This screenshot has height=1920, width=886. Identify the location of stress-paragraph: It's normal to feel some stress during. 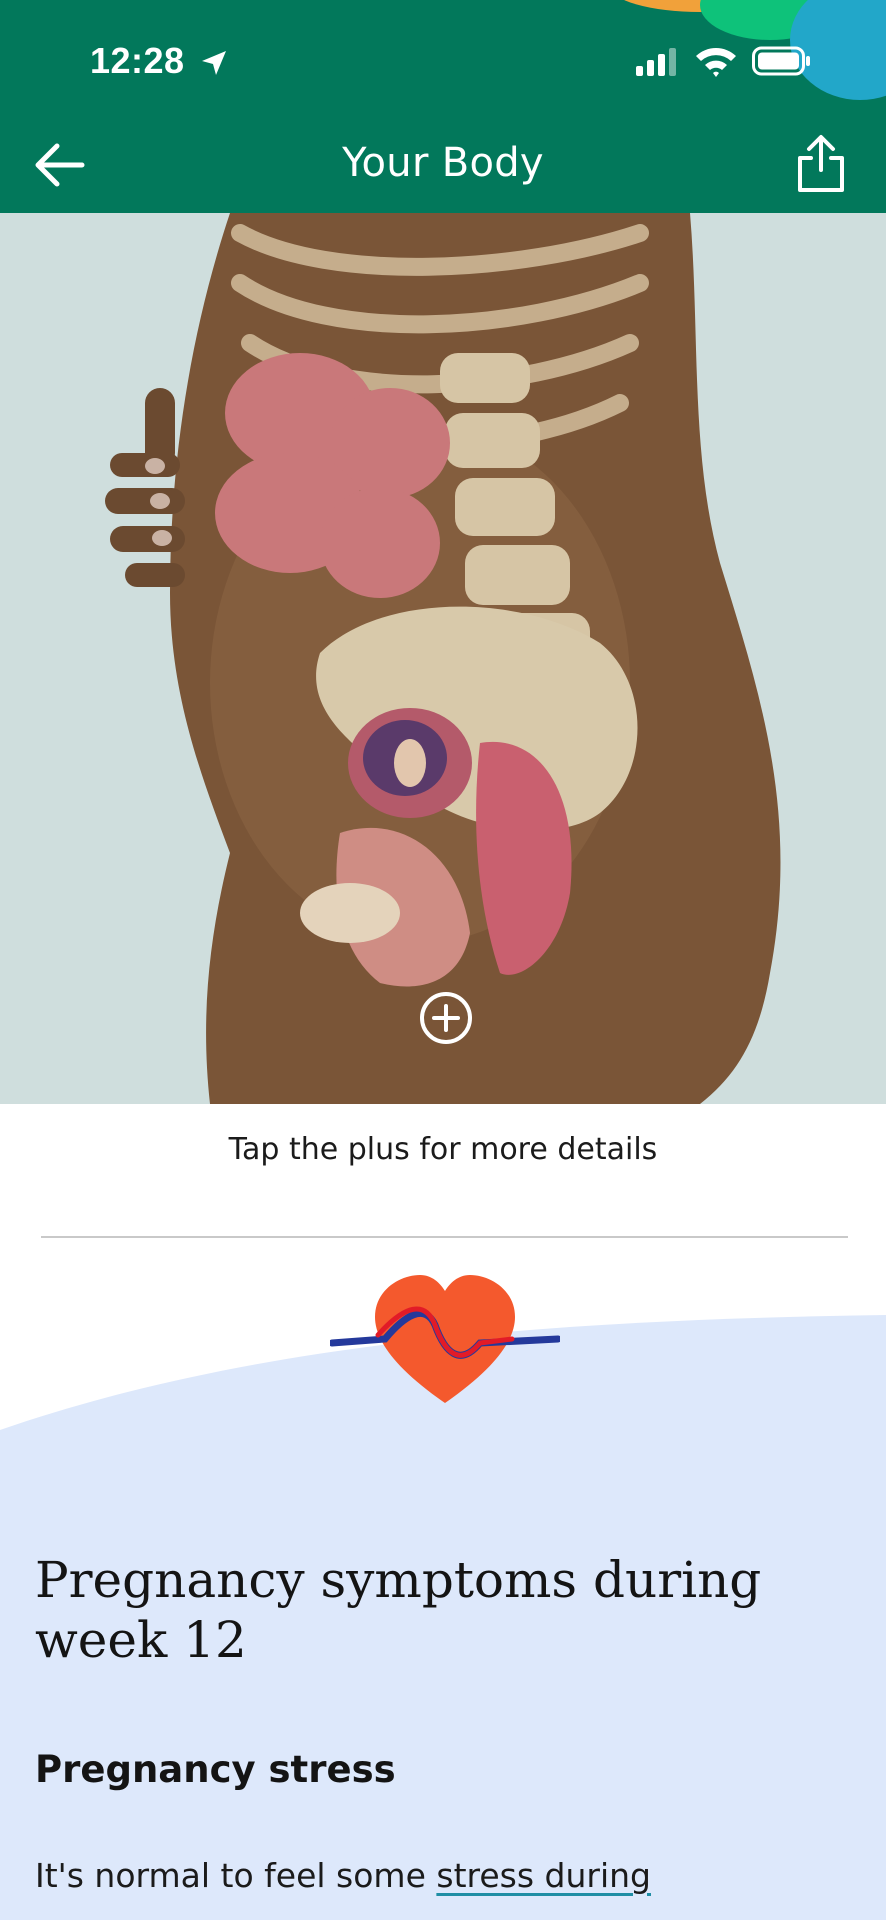
(343, 1875).